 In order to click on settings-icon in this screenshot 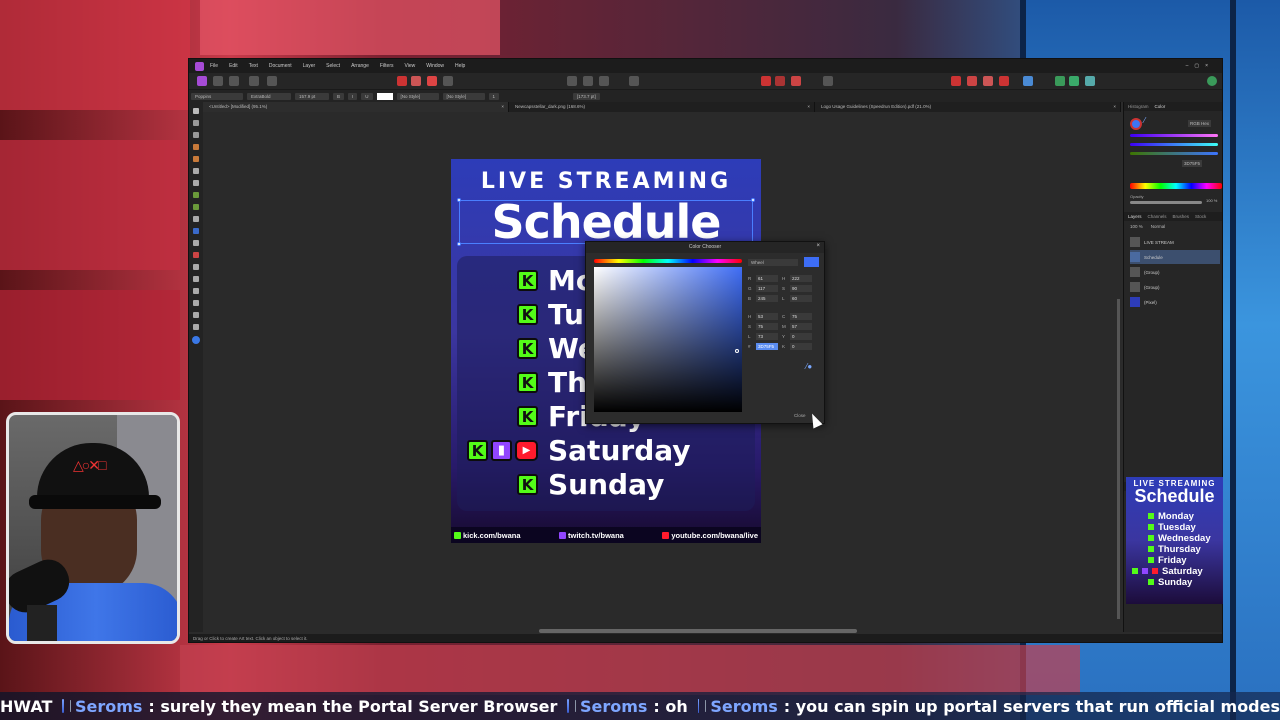, I will do `click(1090, 81)`.